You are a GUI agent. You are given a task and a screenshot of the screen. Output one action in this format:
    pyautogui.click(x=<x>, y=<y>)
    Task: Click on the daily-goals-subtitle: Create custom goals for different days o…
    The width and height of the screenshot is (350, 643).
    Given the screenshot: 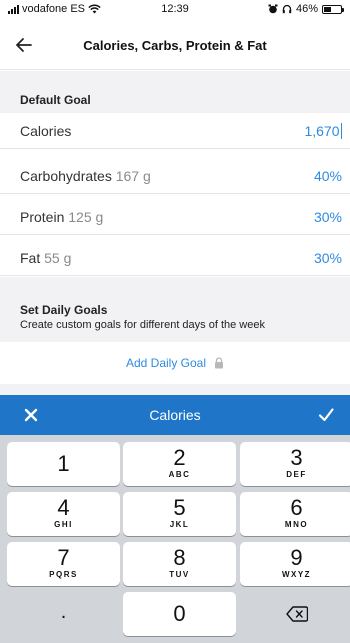 What is the action you would take?
    pyautogui.click(x=142, y=325)
    